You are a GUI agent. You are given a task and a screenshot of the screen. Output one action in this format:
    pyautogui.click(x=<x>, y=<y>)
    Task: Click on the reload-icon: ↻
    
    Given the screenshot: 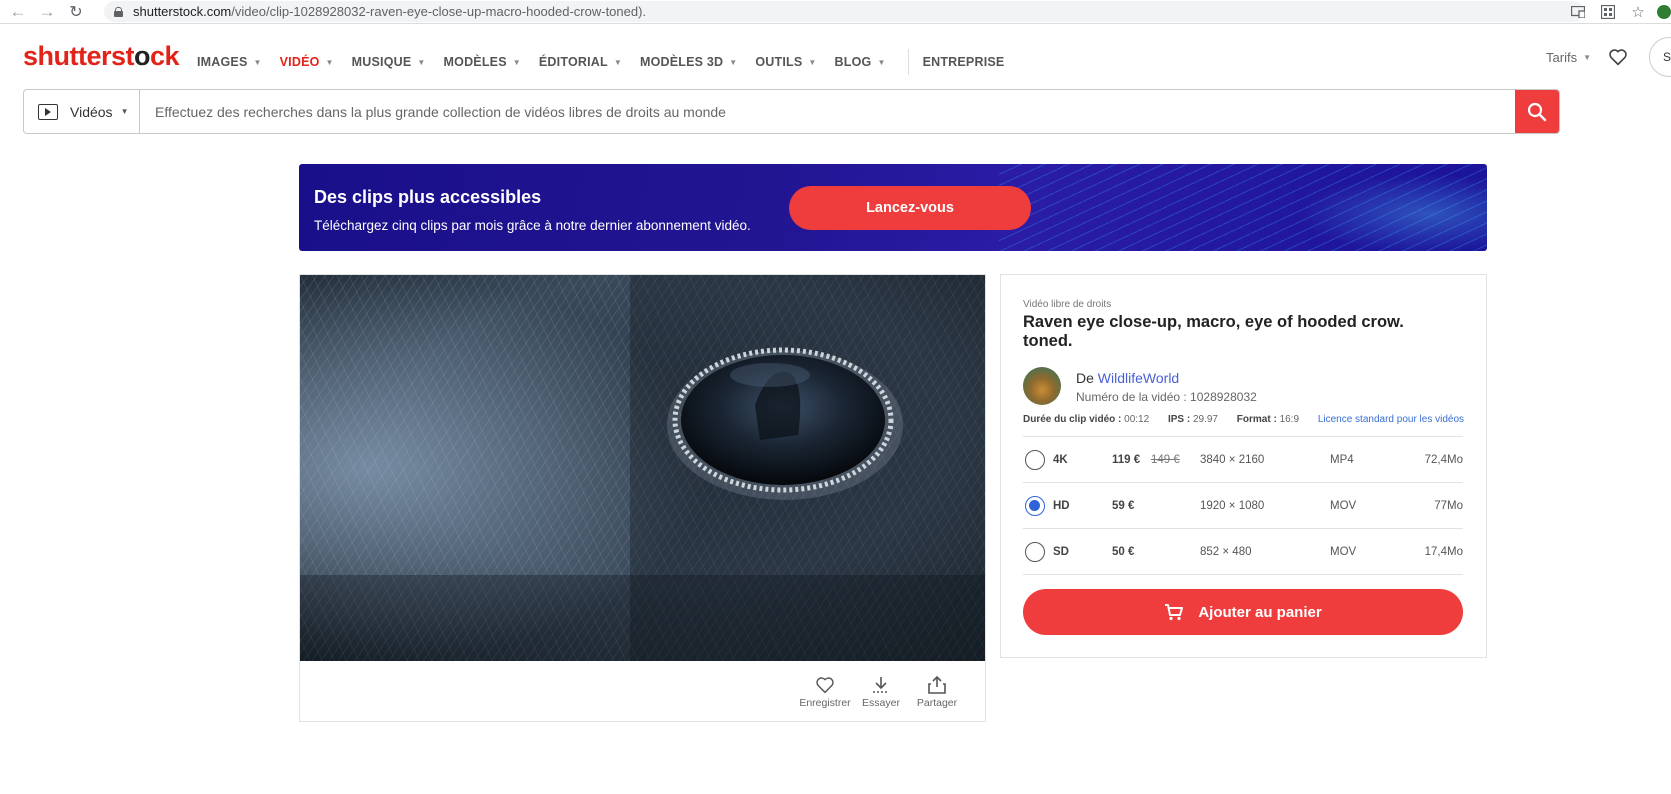 What is the action you would take?
    pyautogui.click(x=76, y=12)
    